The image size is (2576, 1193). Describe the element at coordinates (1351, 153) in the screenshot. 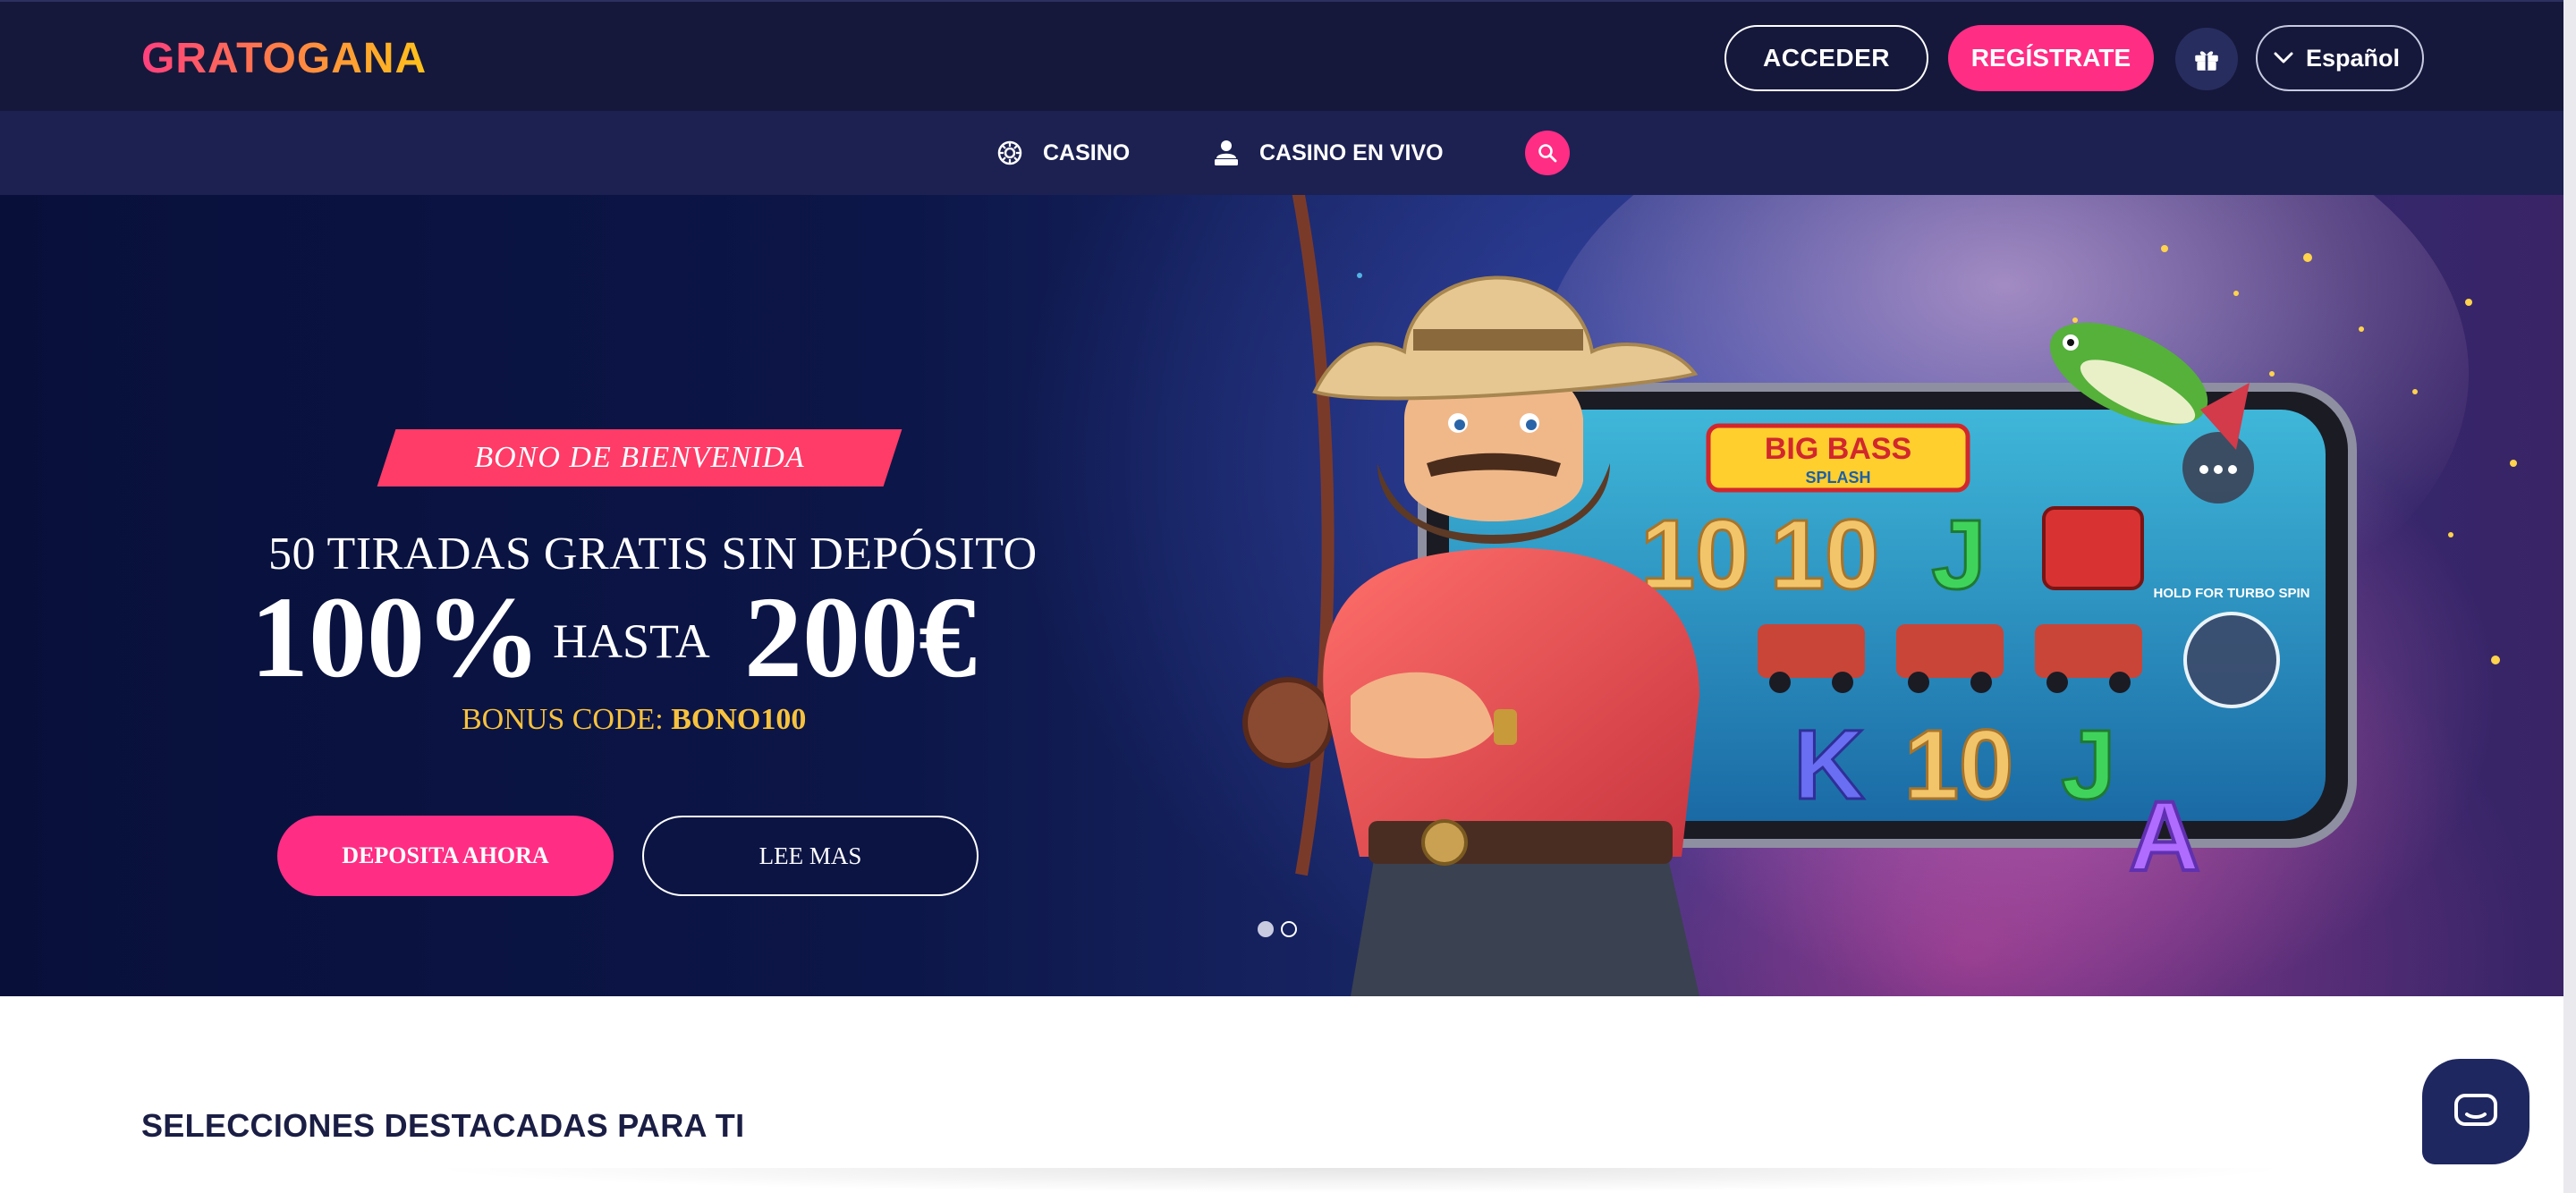

I see `nav-label-casino-en-vivo: CASINO EN VIVO` at that location.